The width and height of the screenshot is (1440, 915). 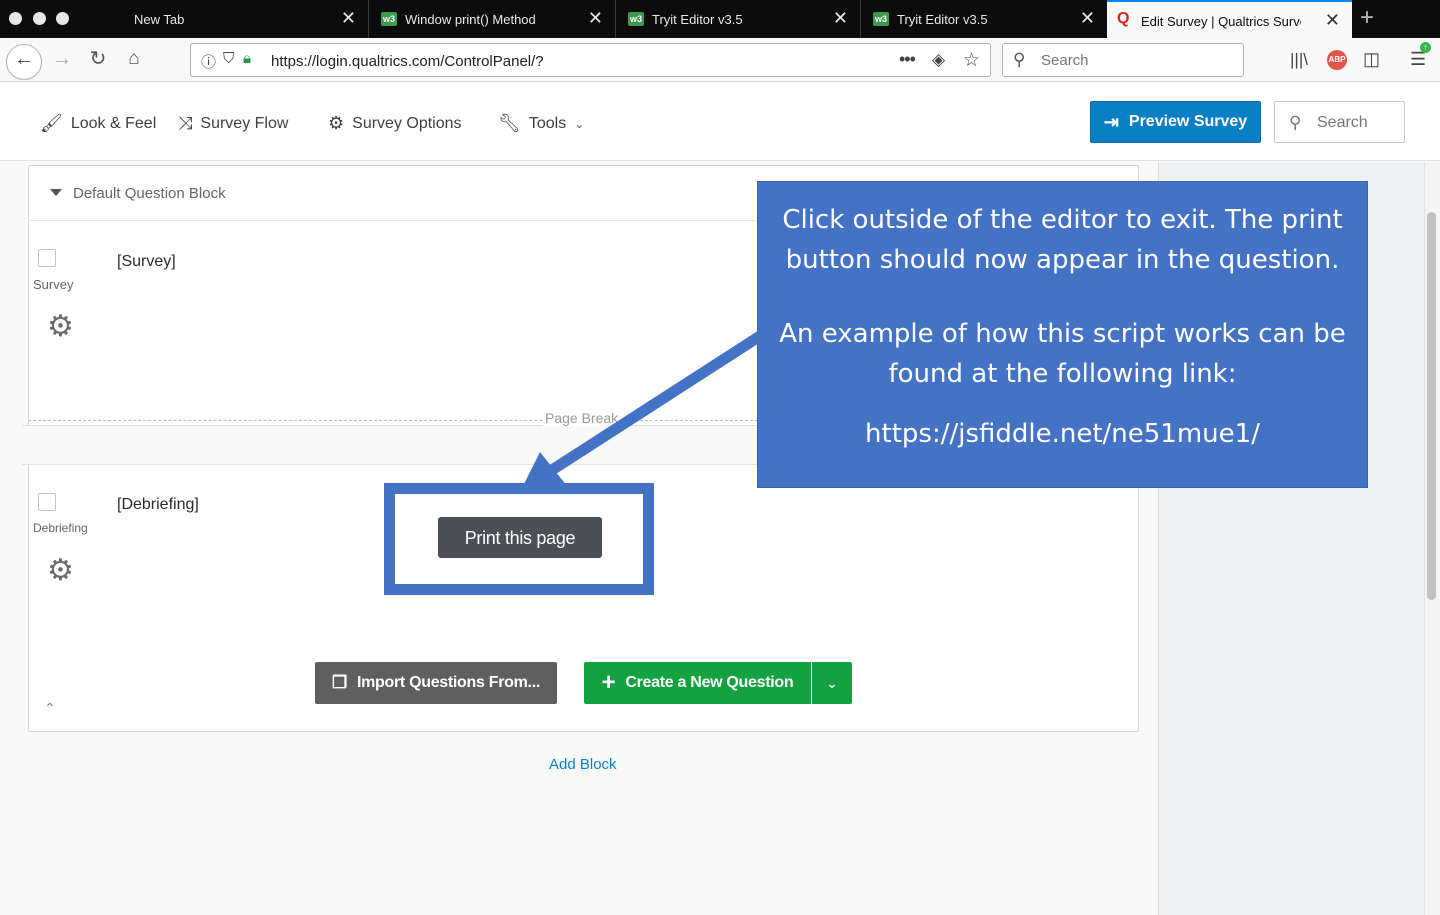 I want to click on tracking-shield-icon: ⛉, so click(x=228, y=58).